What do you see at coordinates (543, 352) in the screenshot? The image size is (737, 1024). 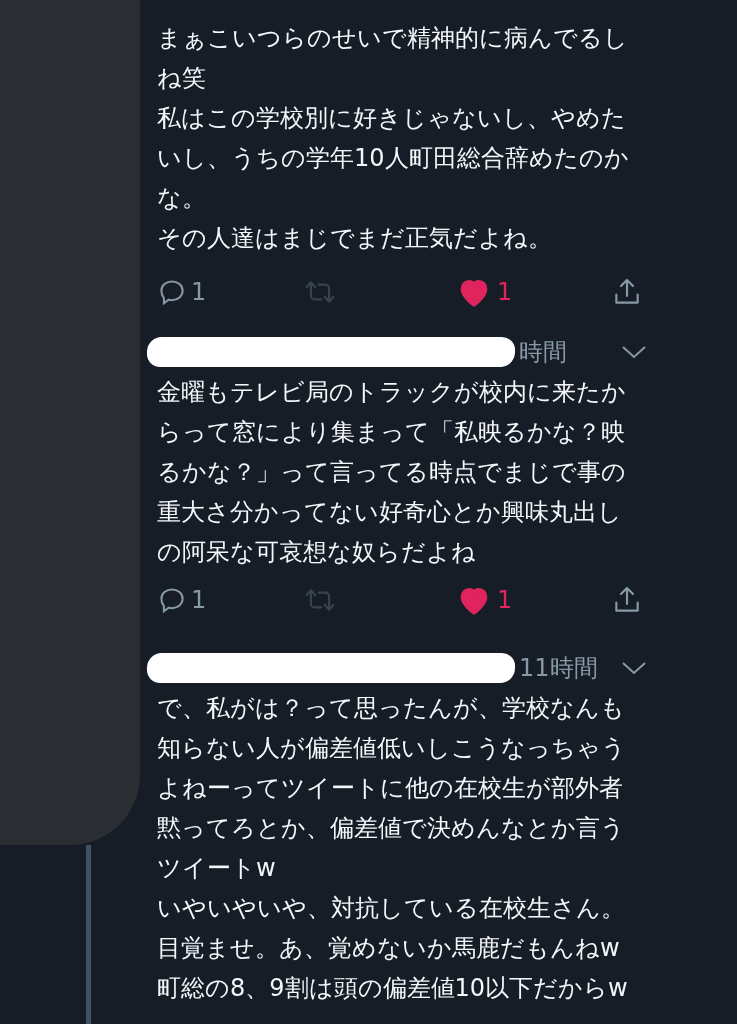 I see `tweet-time: 時間` at bounding box center [543, 352].